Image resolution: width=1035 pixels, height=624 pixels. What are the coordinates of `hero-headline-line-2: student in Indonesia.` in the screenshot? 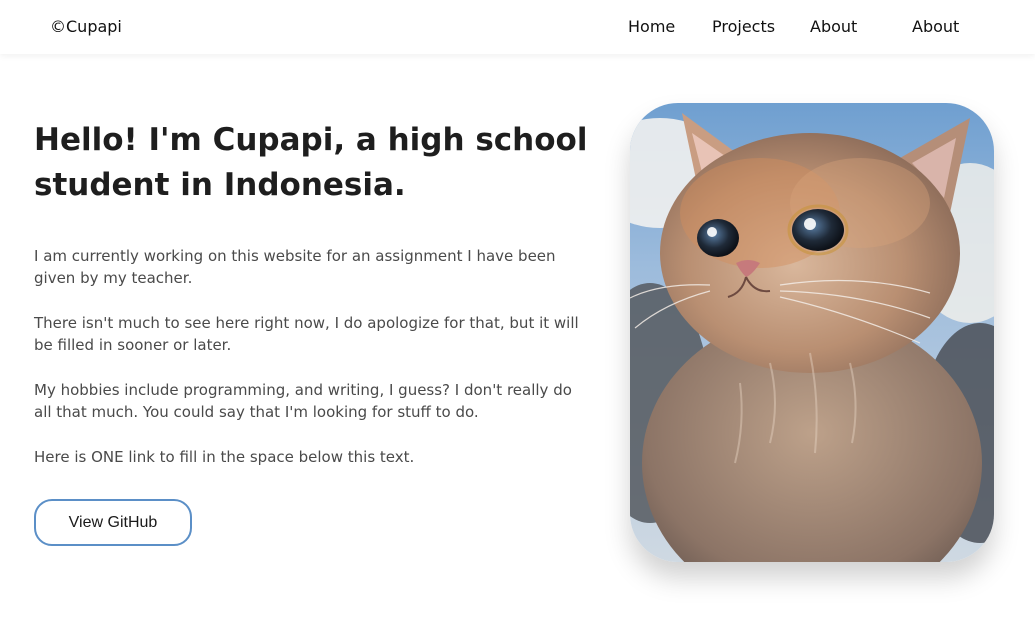 It's located at (220, 185).